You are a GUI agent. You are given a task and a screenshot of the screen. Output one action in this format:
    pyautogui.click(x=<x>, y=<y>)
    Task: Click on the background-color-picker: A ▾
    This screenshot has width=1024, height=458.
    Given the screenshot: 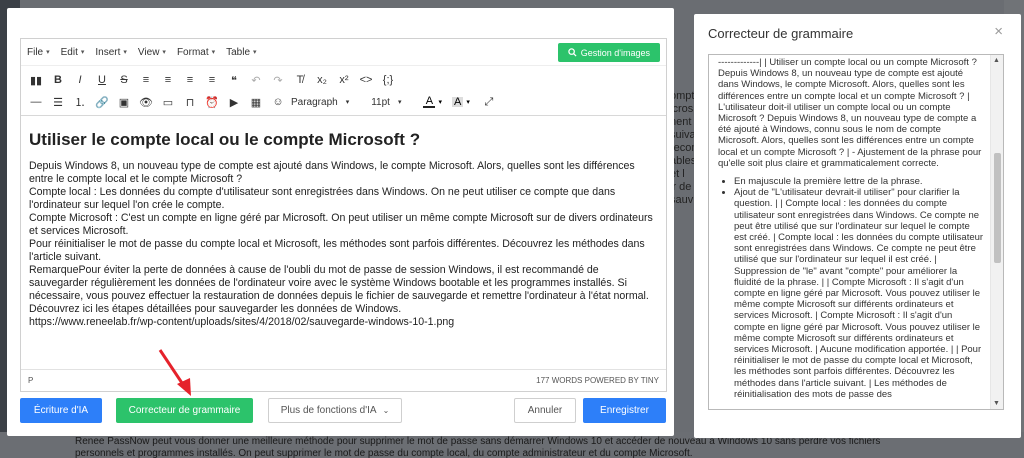 What is the action you would take?
    pyautogui.click(x=460, y=102)
    